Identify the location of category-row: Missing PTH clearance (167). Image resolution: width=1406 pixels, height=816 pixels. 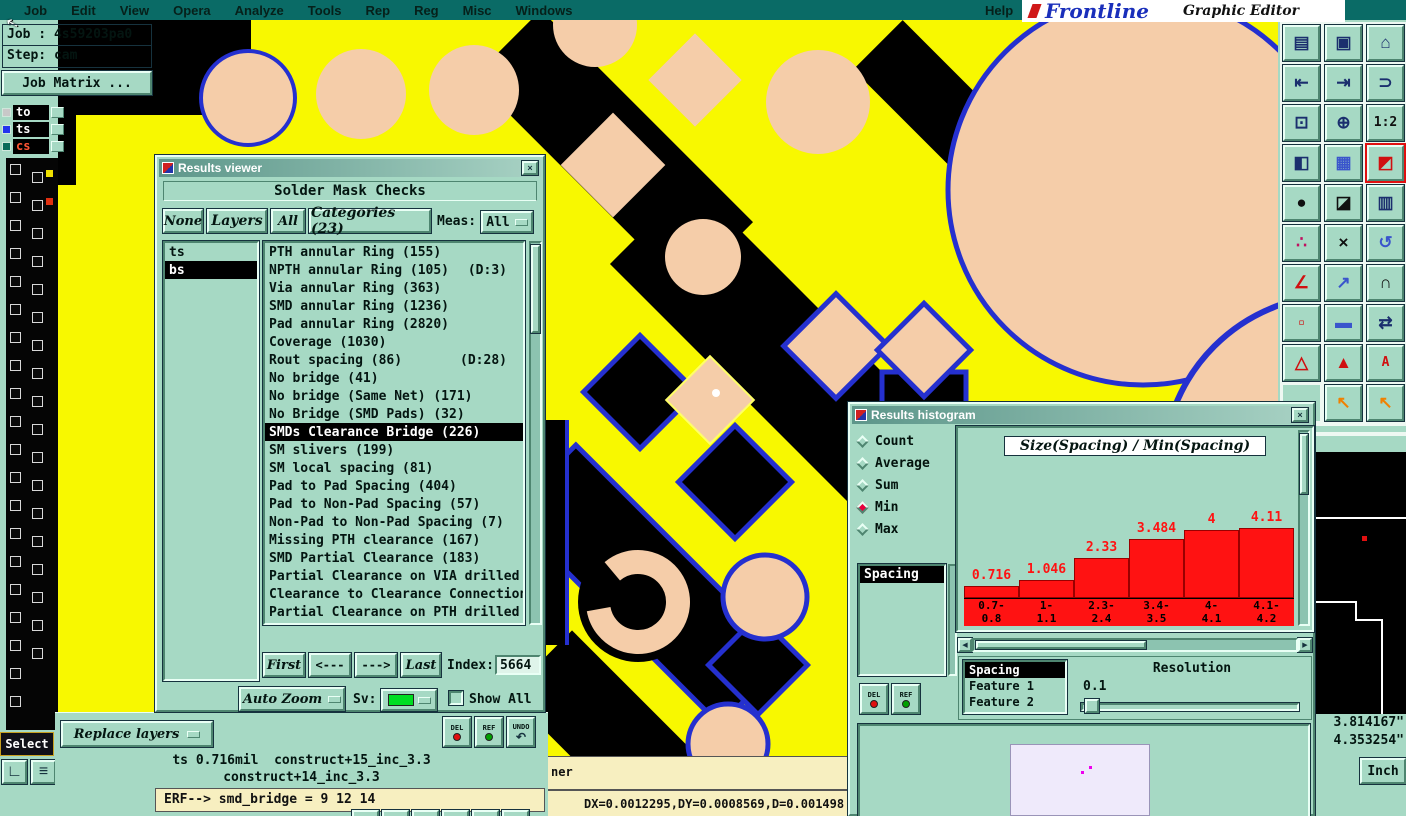
(394, 540).